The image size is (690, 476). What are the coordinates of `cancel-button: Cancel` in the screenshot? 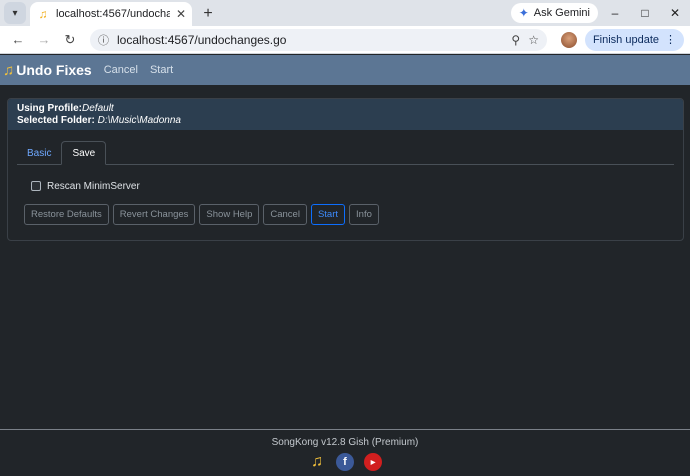 It's located at (285, 214).